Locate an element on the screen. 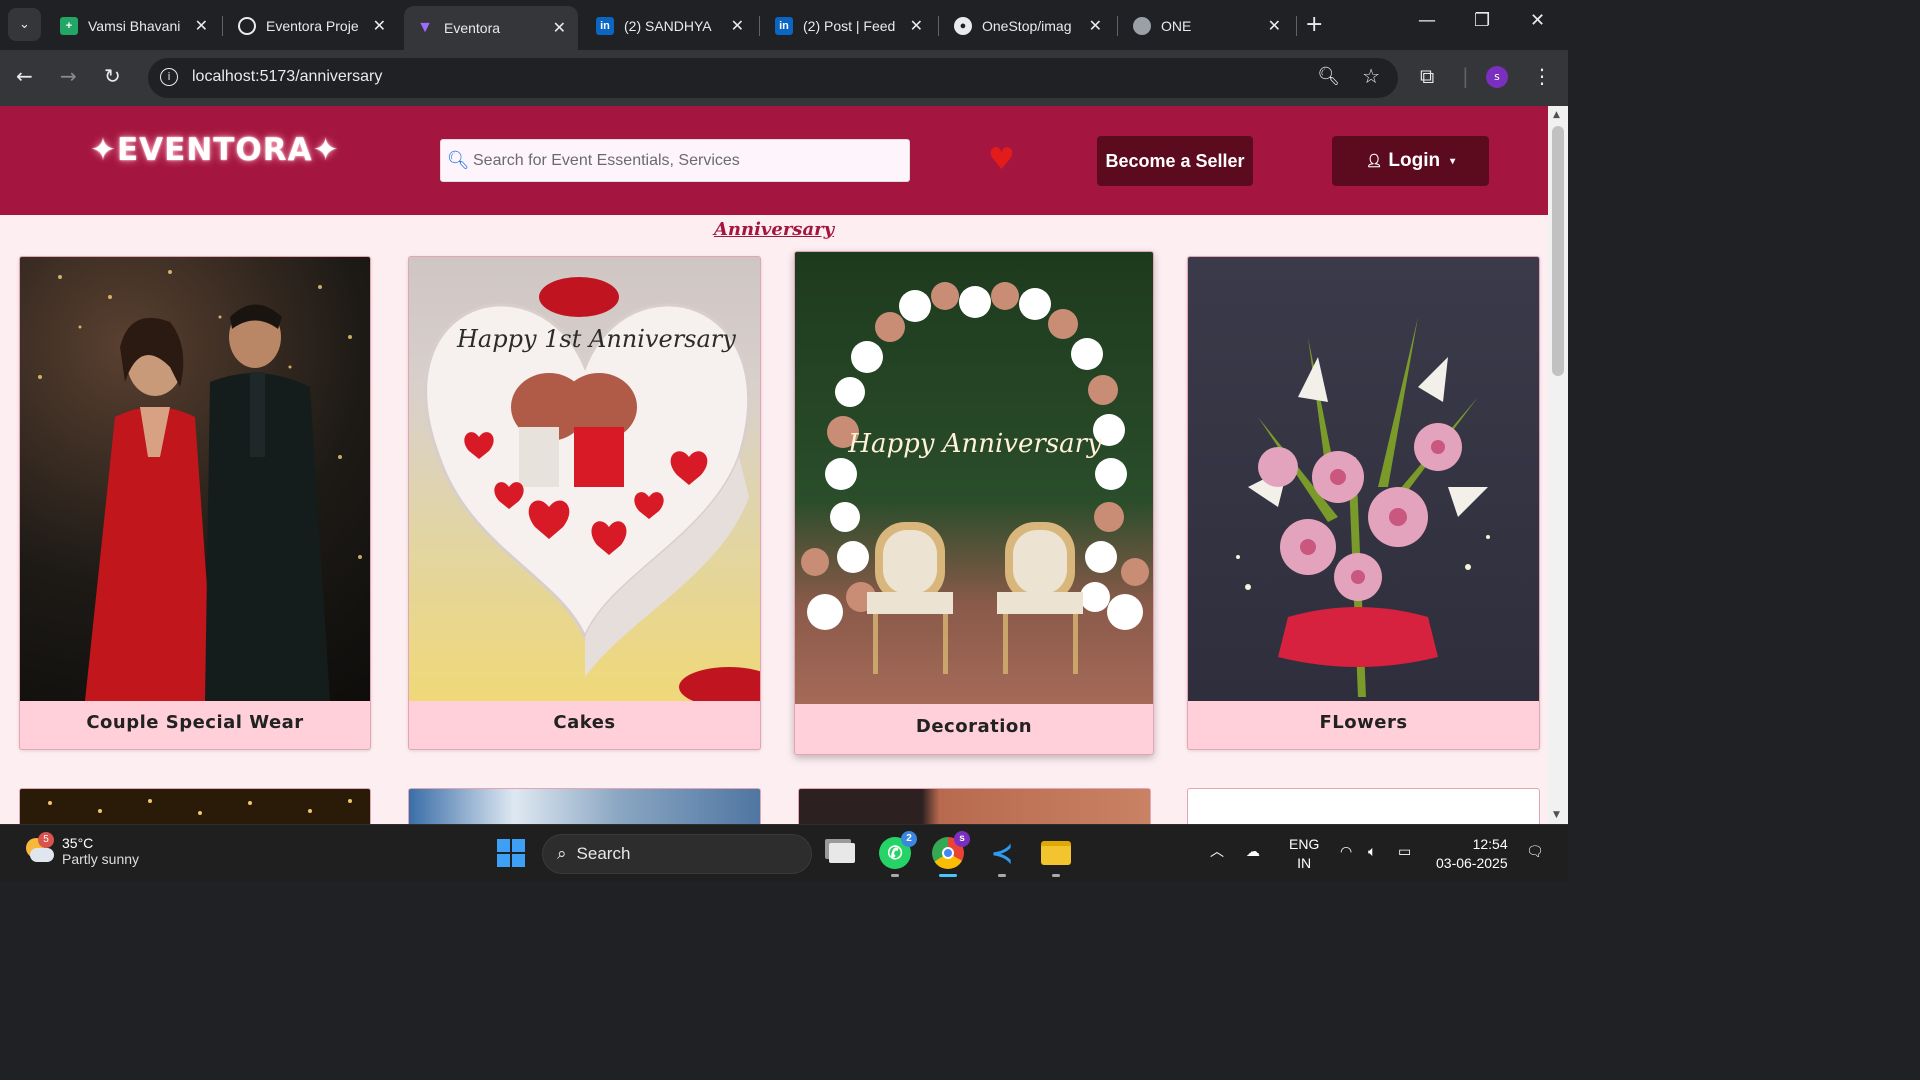 The width and height of the screenshot is (1920, 1080). wishlist-heart-icon: ♥ is located at coordinates (1001, 159).